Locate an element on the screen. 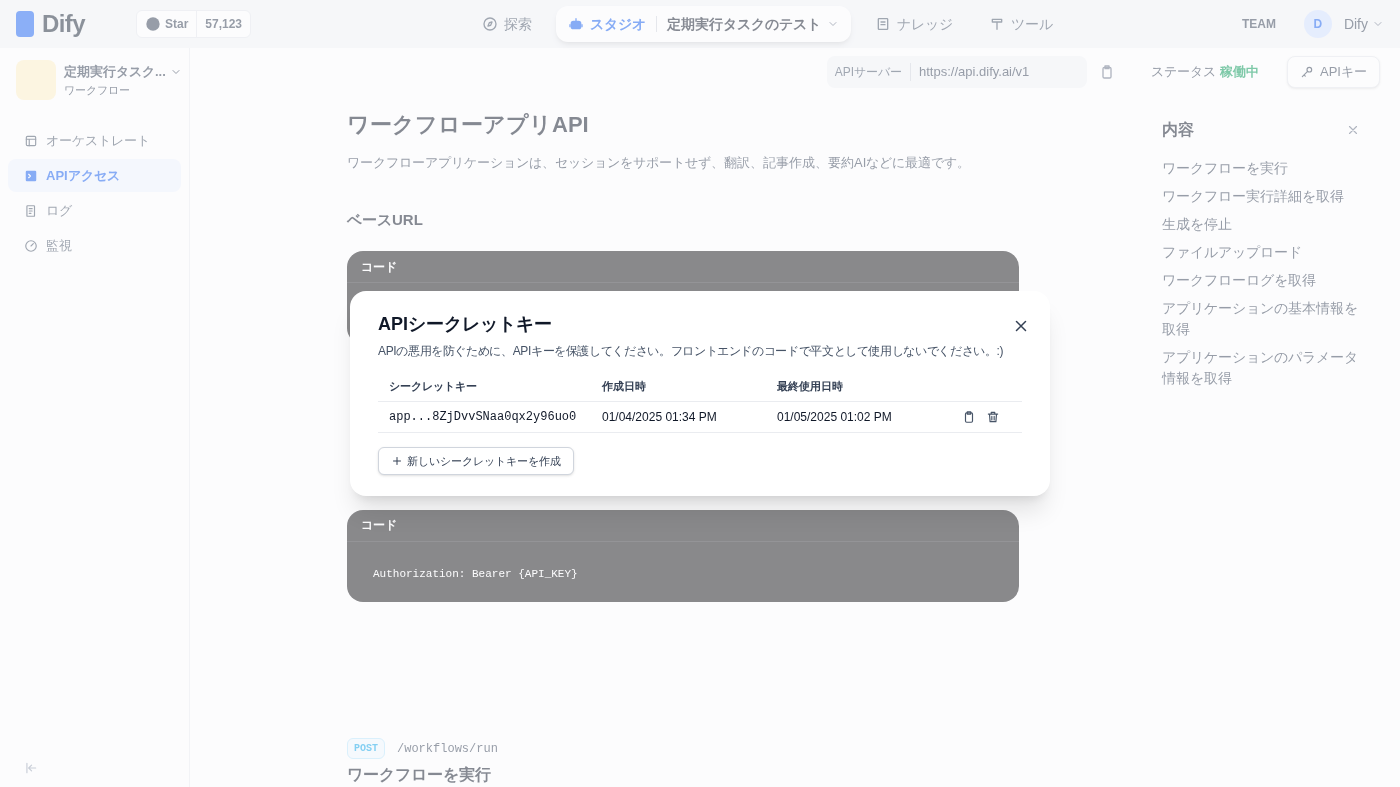 This screenshot has height=787, width=1400. secret-key-cell-text: app...8ZjDvvSNaa0qx2y96uo0 is located at coordinates (483, 417).